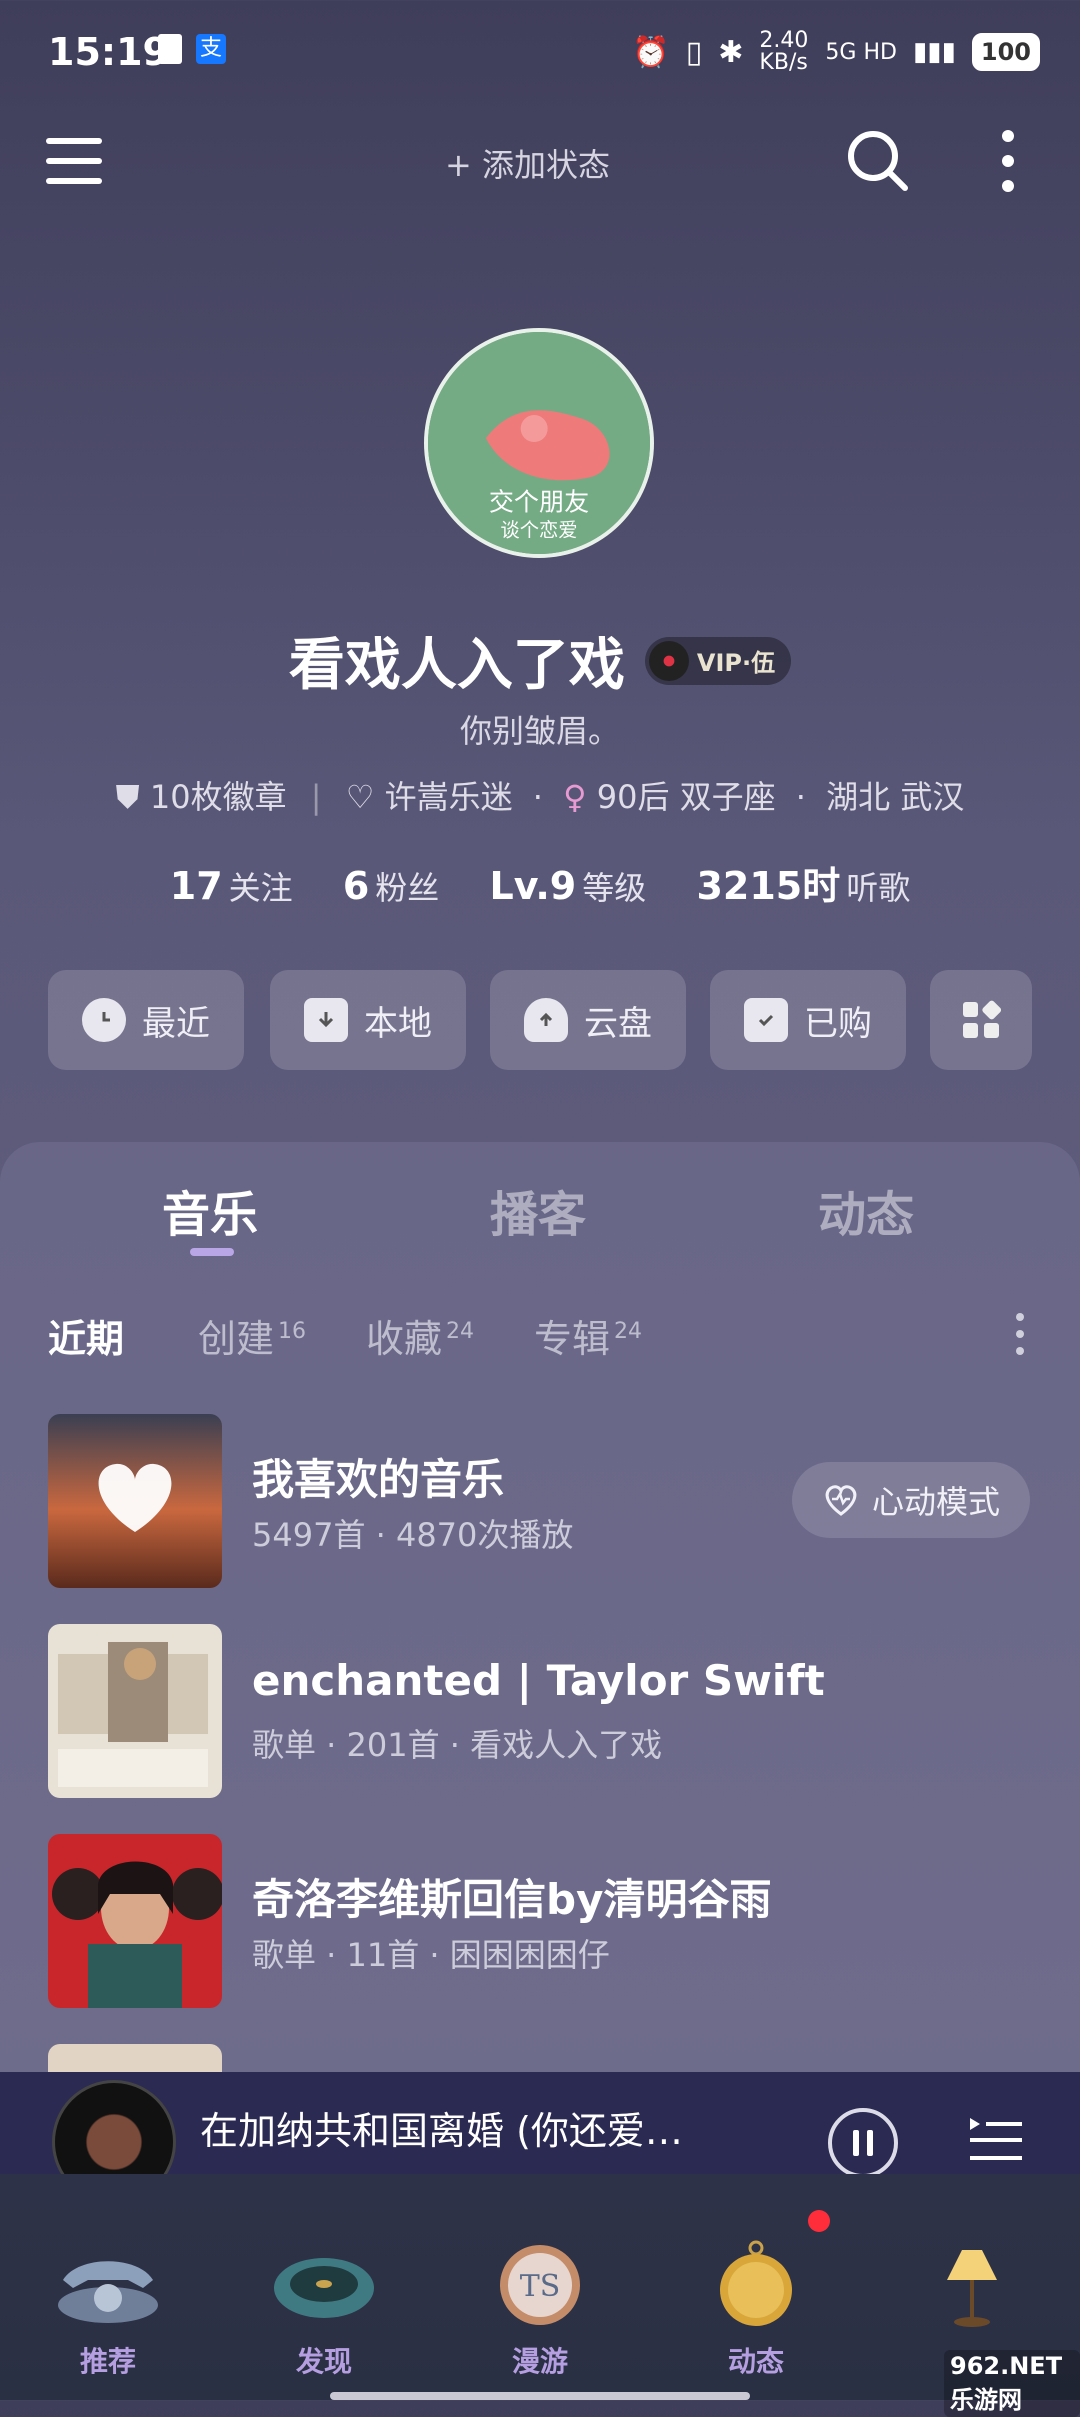 This screenshot has width=1080, height=2417. Describe the element at coordinates (756, 2283) in the screenshot. I see `pocket-watch-icon` at that location.